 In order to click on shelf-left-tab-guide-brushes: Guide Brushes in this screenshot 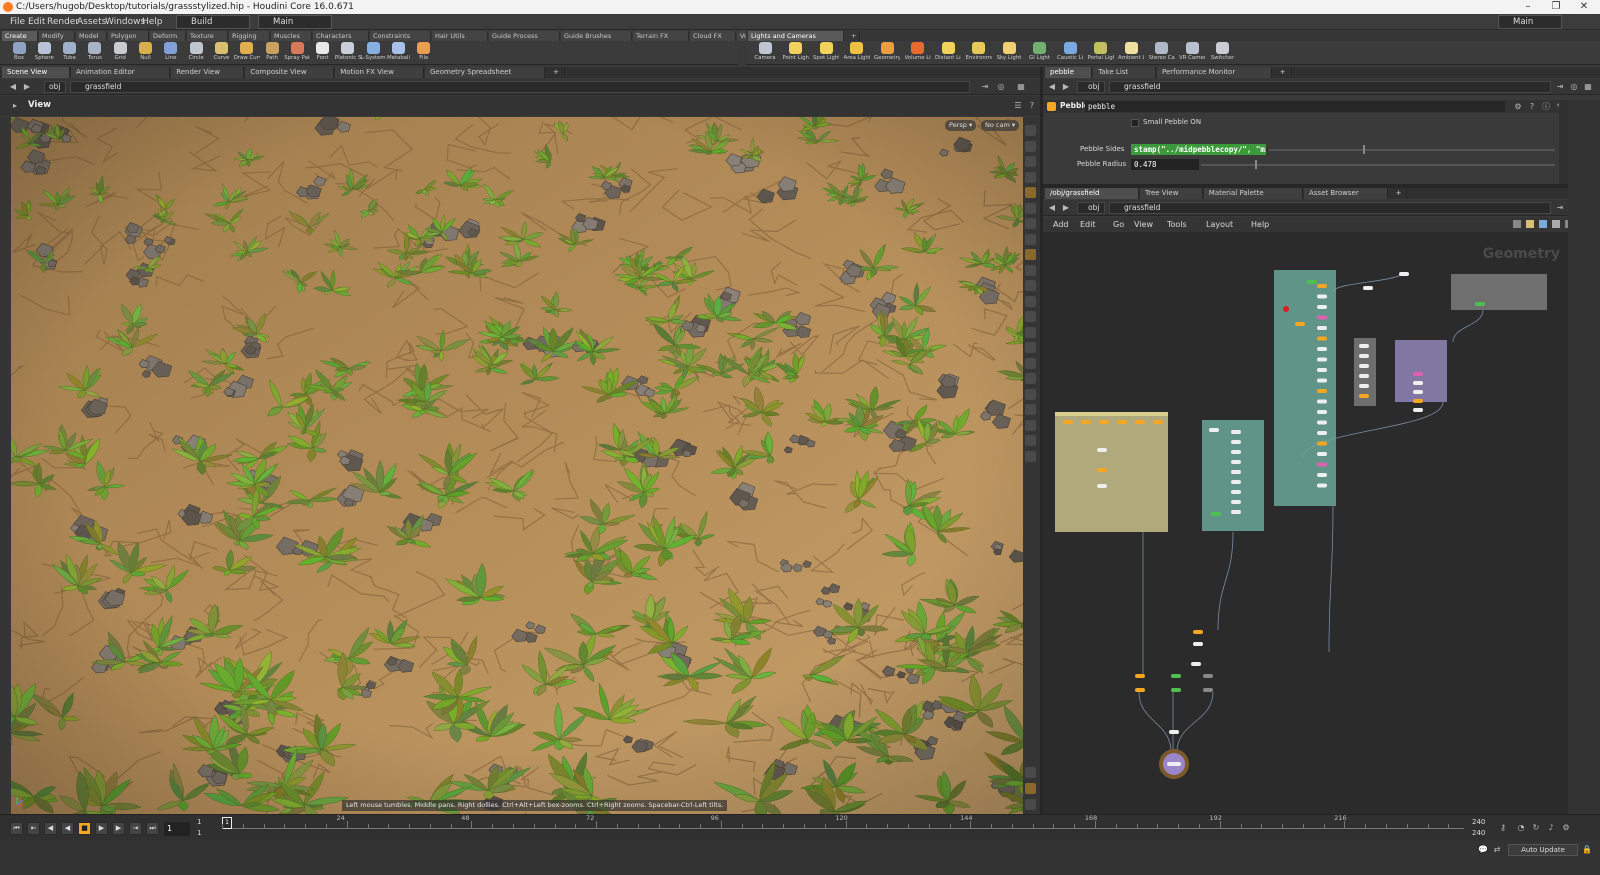, I will do `click(596, 36)`.